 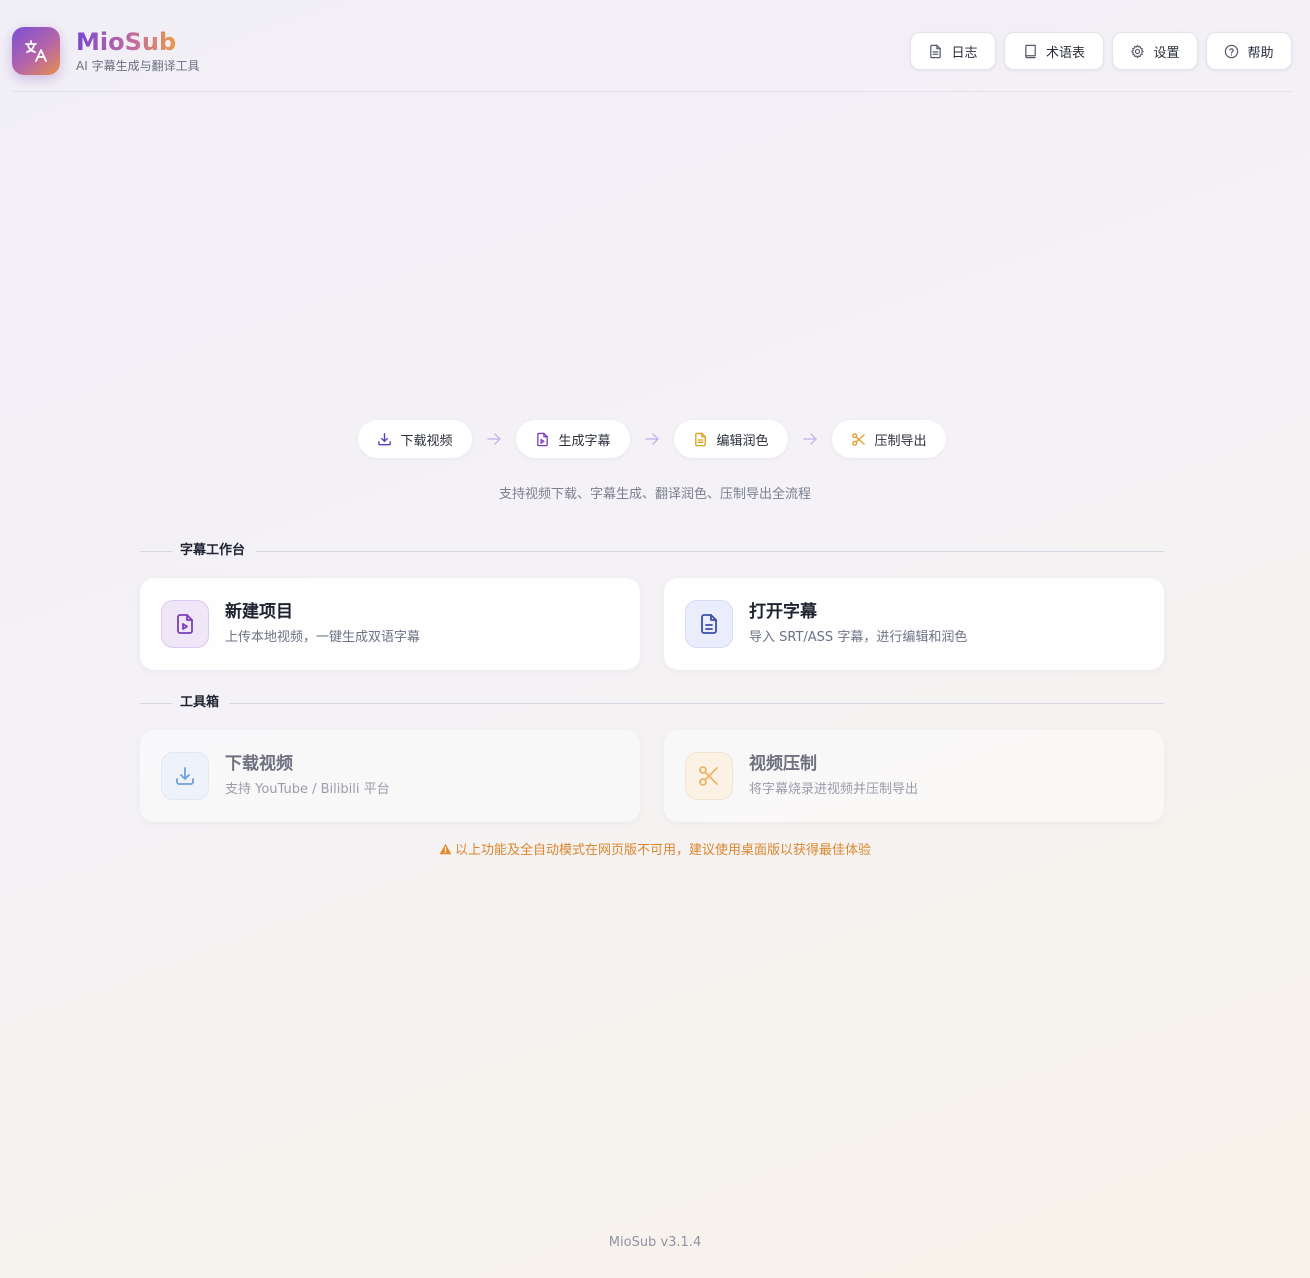 I want to click on step-burn-export: 压制导出, so click(x=889, y=439).